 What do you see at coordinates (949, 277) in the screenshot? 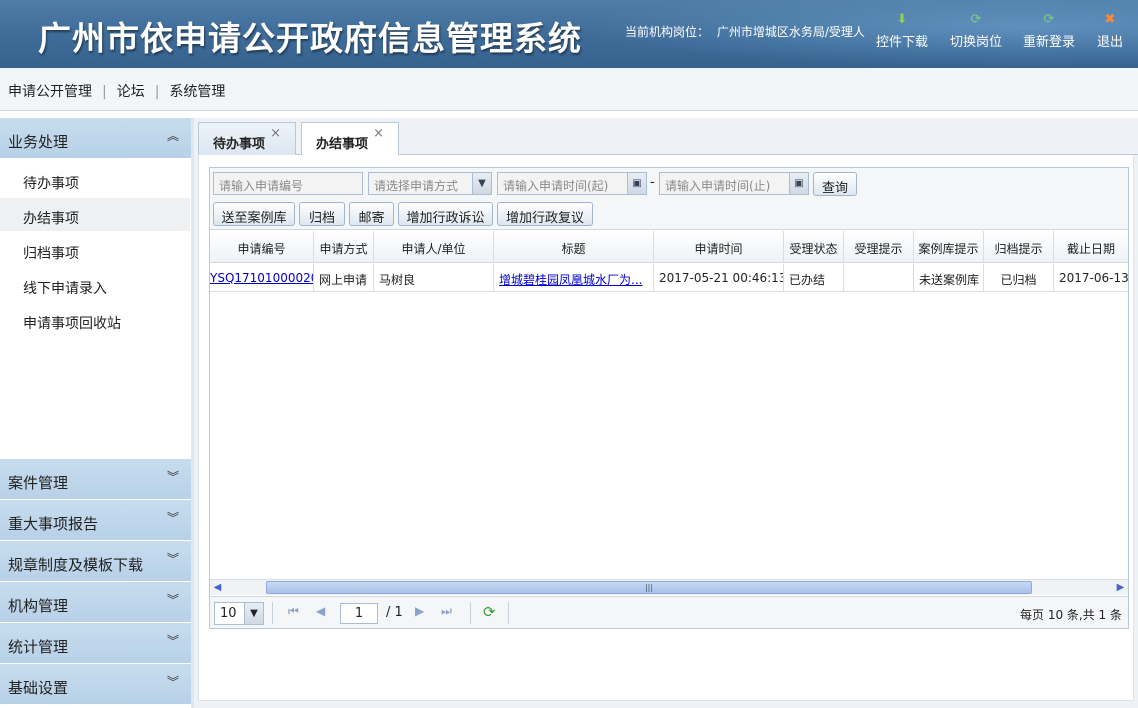
I see `table-cell: 未送案例库` at bounding box center [949, 277].